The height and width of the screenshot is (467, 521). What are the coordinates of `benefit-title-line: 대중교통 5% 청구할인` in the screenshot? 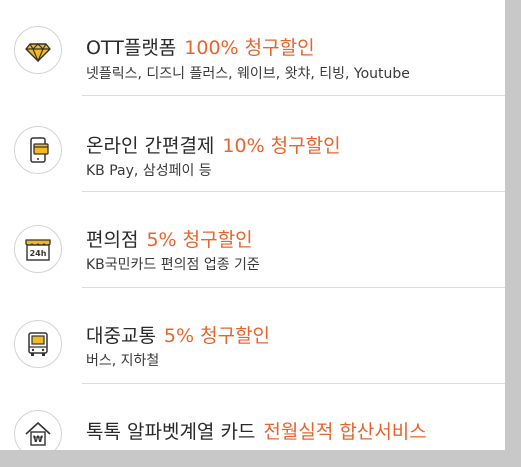 It's located at (178, 334).